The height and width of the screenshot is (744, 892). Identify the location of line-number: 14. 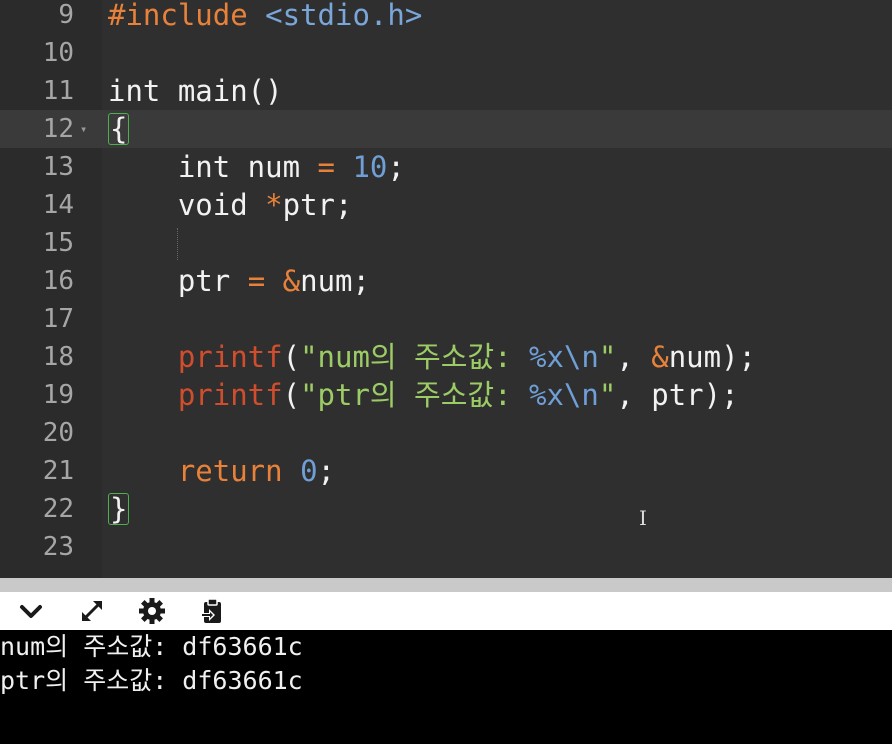
(58, 205).